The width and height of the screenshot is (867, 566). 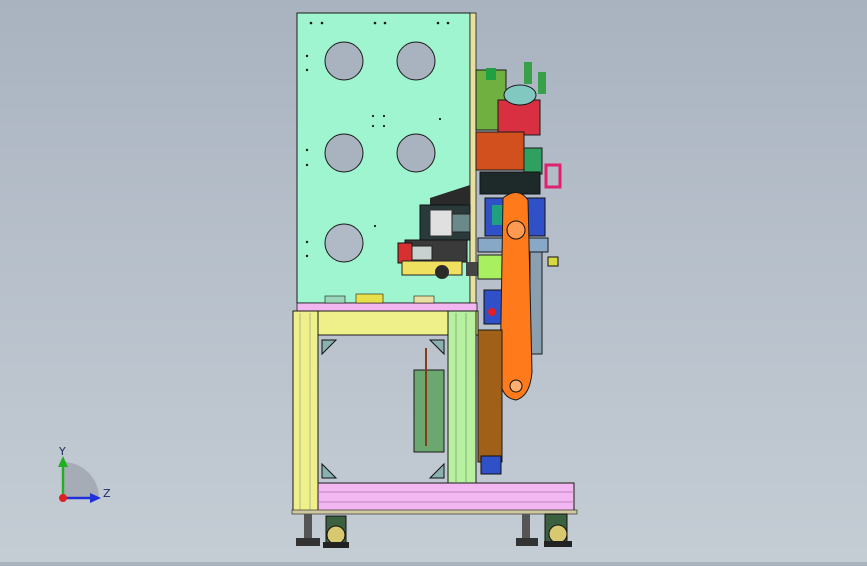 What do you see at coordinates (516, 296) in the screenshot?
I see `orange-link-arm` at bounding box center [516, 296].